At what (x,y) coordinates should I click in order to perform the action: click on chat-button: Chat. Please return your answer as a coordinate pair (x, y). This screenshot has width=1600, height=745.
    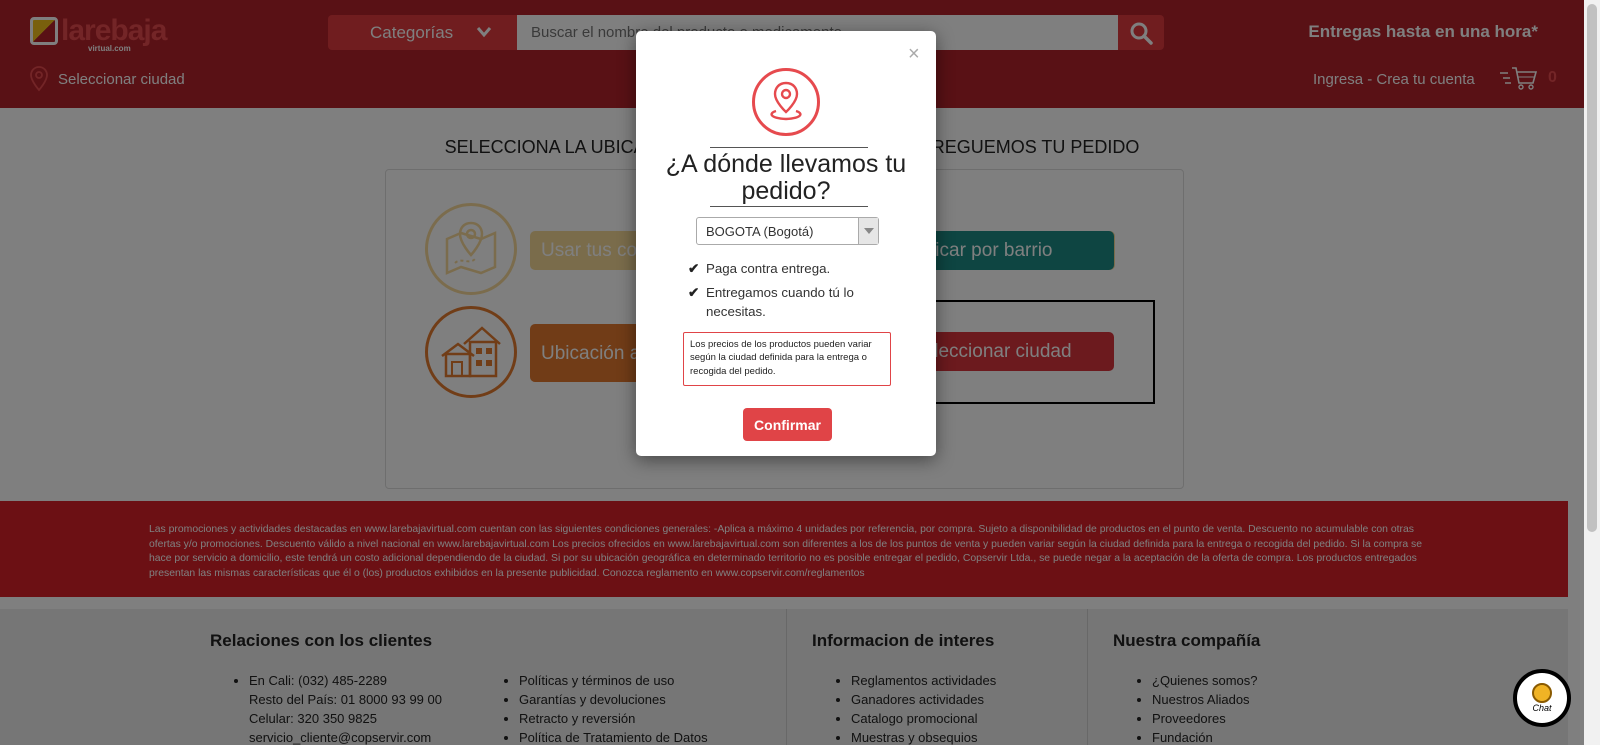
    Looking at the image, I should click on (1542, 698).